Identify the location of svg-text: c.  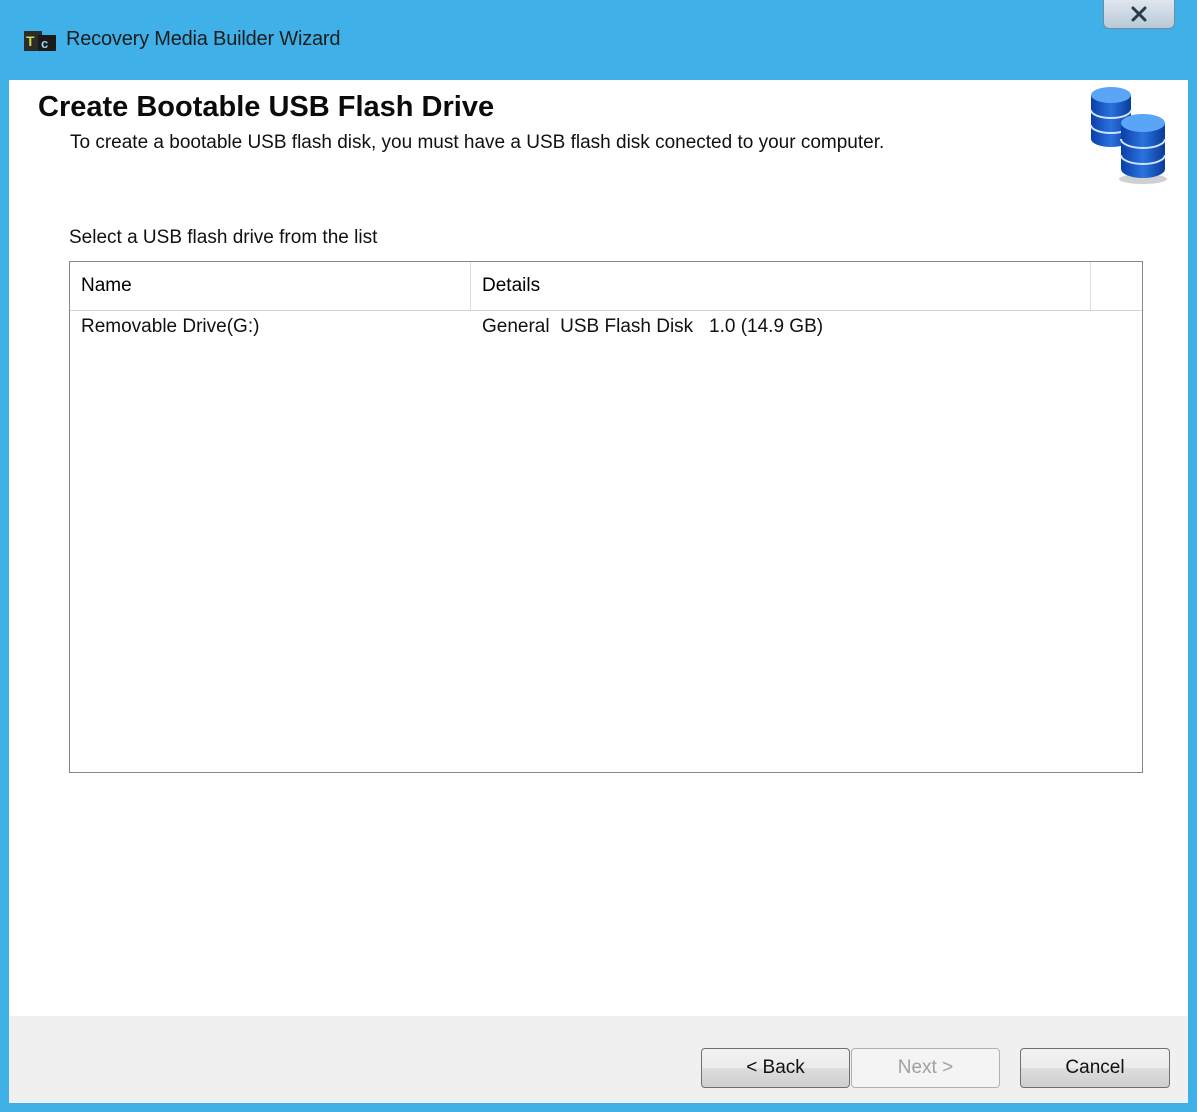
(44, 43).